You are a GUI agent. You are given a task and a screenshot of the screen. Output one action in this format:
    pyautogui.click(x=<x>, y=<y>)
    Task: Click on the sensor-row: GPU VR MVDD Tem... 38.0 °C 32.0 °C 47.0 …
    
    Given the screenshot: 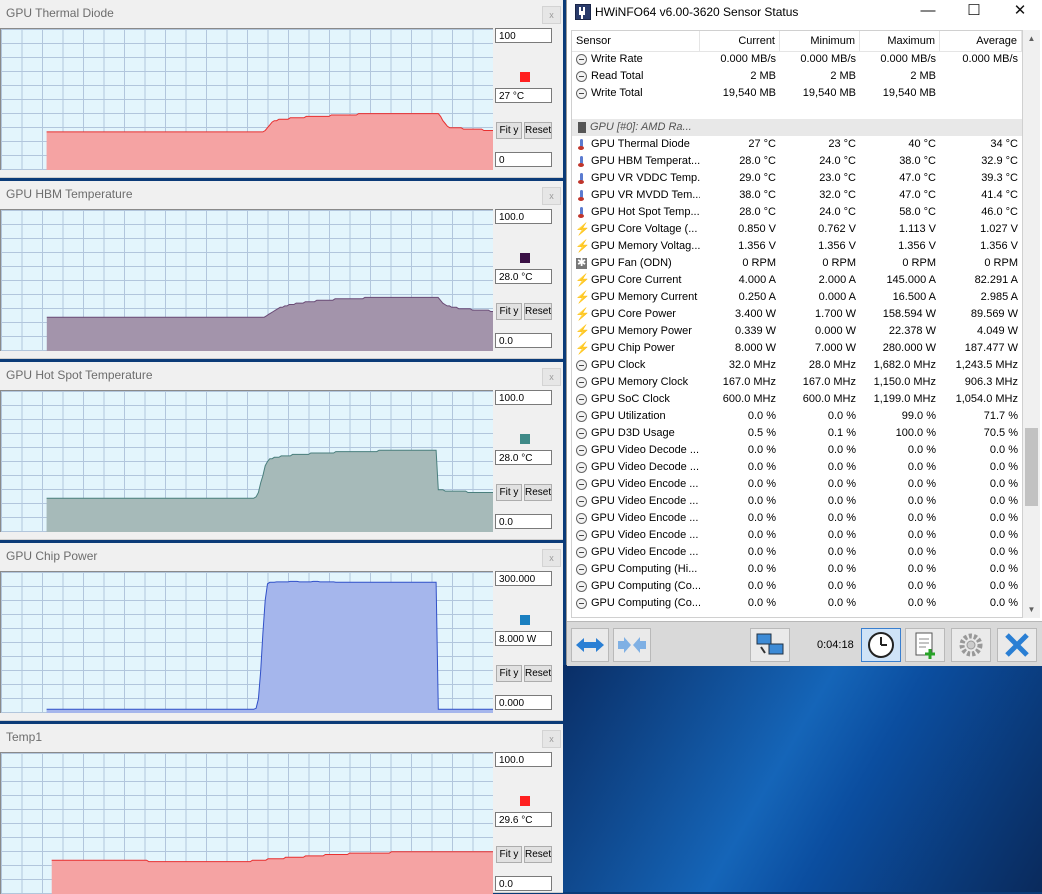 What is the action you would take?
    pyautogui.click(x=797, y=195)
    